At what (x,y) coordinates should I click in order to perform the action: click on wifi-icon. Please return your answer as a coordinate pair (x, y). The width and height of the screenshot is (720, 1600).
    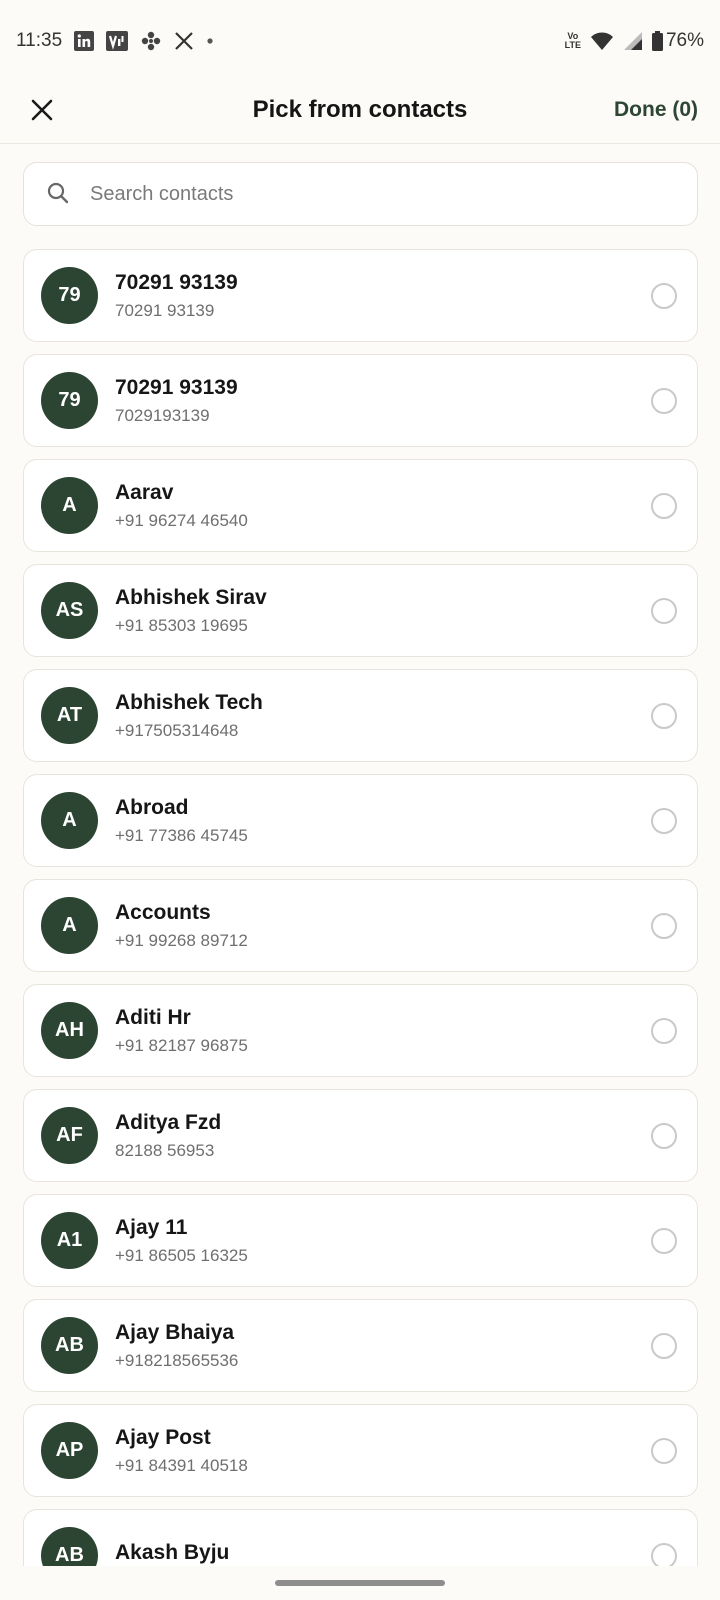
    Looking at the image, I should click on (602, 41).